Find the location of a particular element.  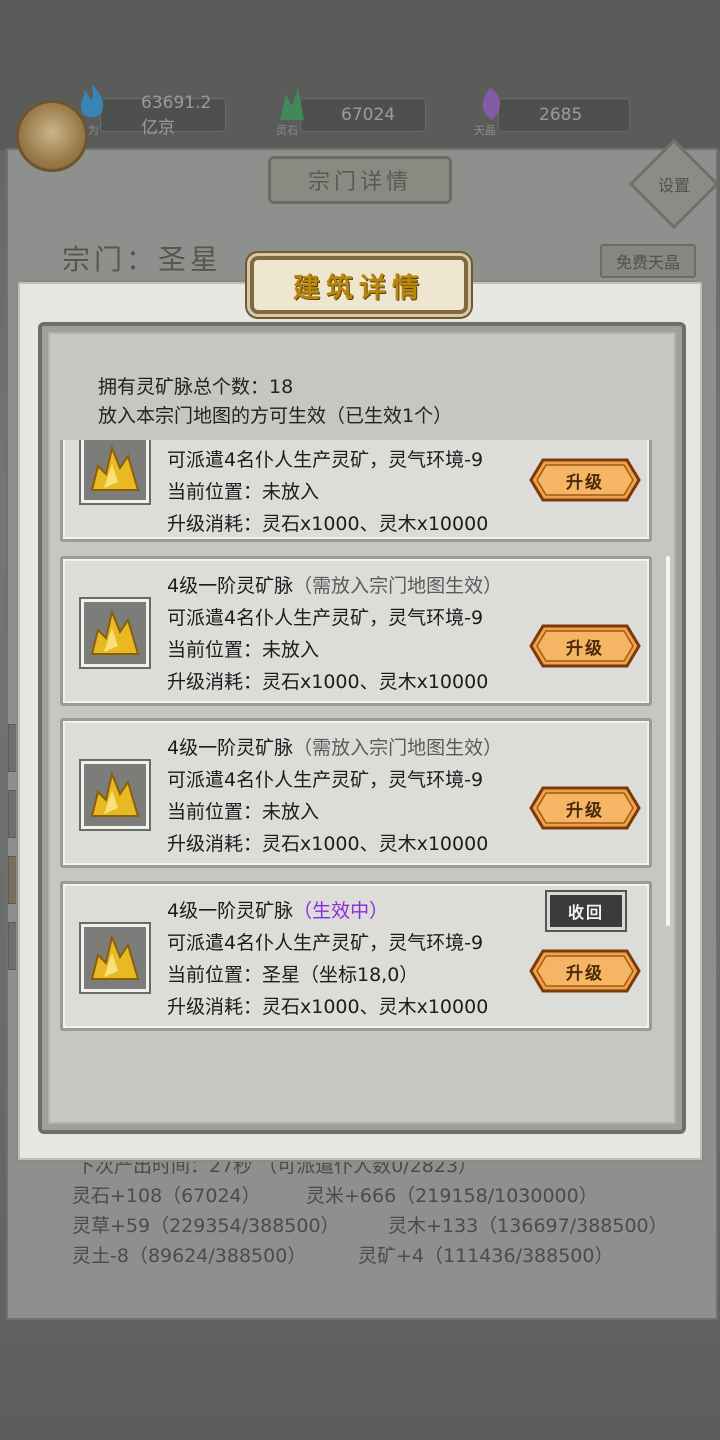

output-ore: 灵矿+4（111436/388500） is located at coordinates (486, 1256).